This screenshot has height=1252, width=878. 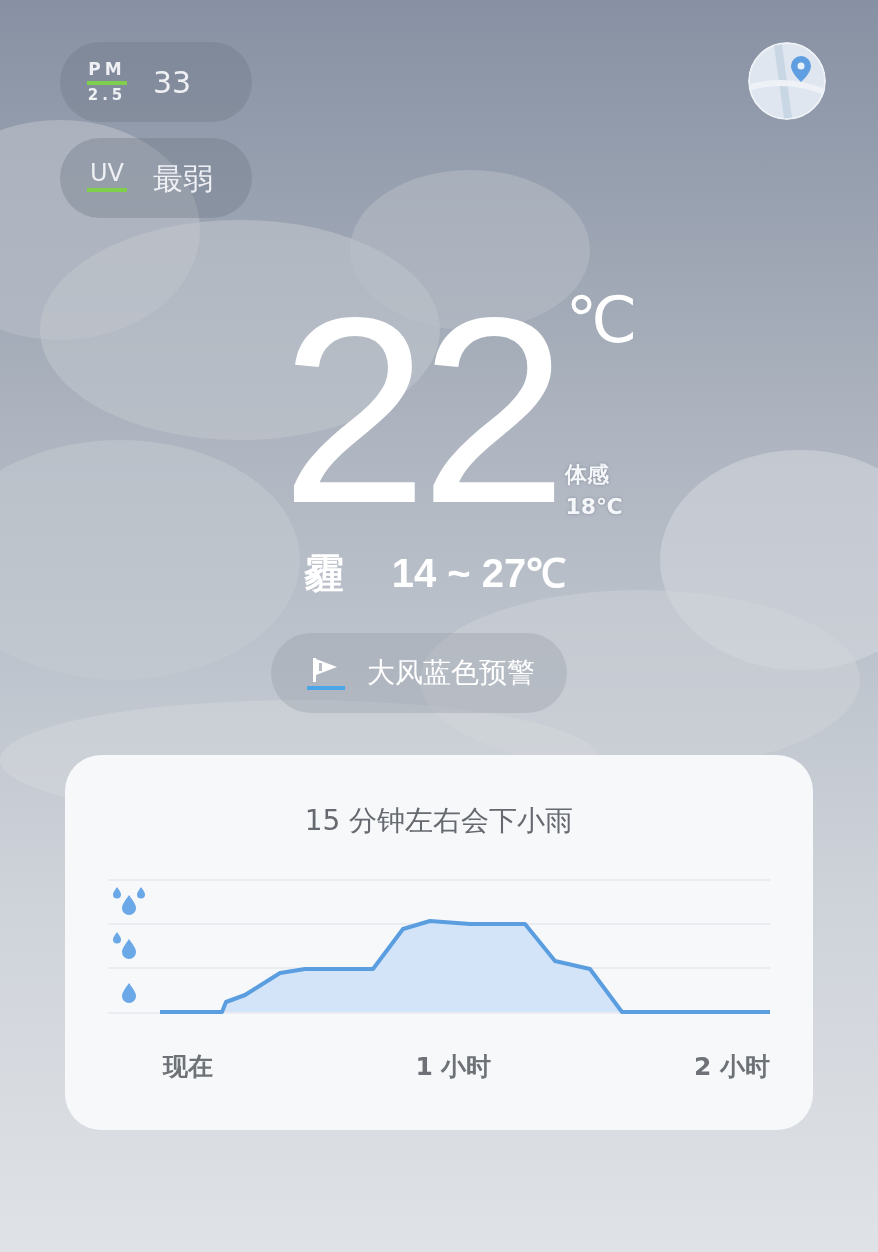 What do you see at coordinates (439, 821) in the screenshot?
I see `forecast-title: 15 分钟左右会下小雨` at bounding box center [439, 821].